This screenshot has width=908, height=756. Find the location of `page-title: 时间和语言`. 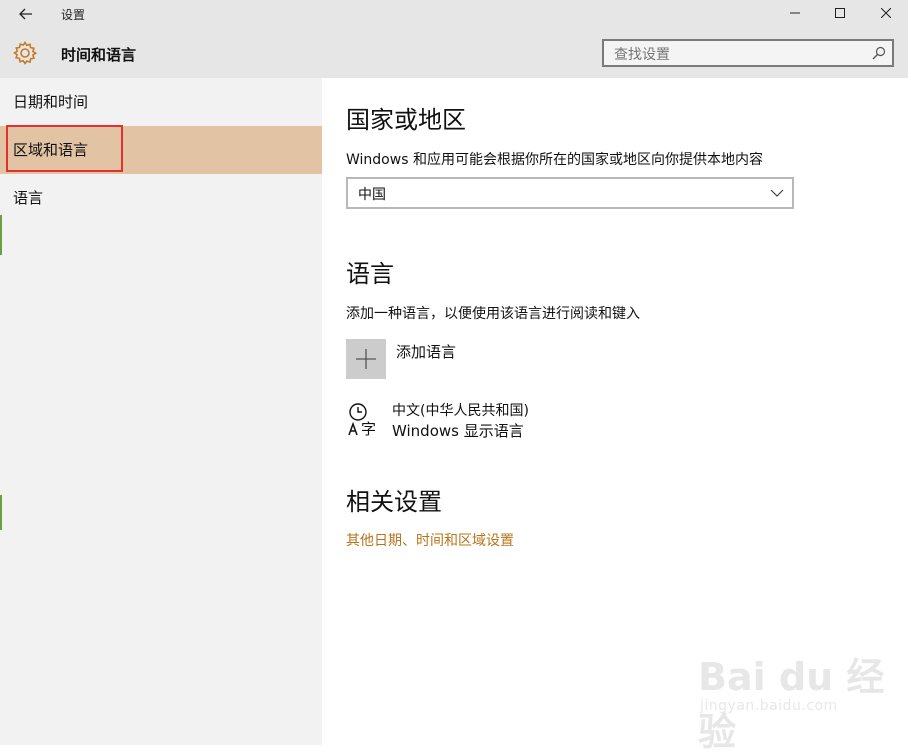

page-title: 时间和语言 is located at coordinates (99, 55).